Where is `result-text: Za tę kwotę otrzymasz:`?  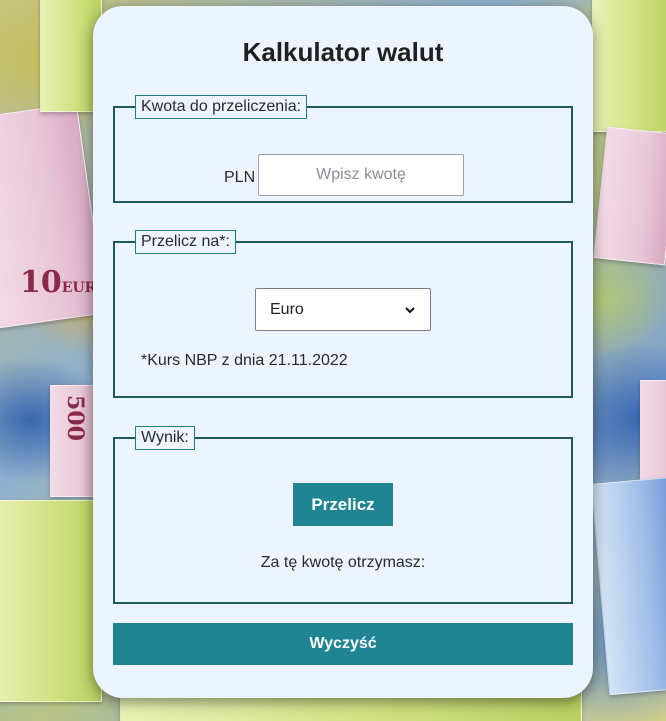
result-text: Za tę kwotę otrzymasz: is located at coordinates (343, 562).